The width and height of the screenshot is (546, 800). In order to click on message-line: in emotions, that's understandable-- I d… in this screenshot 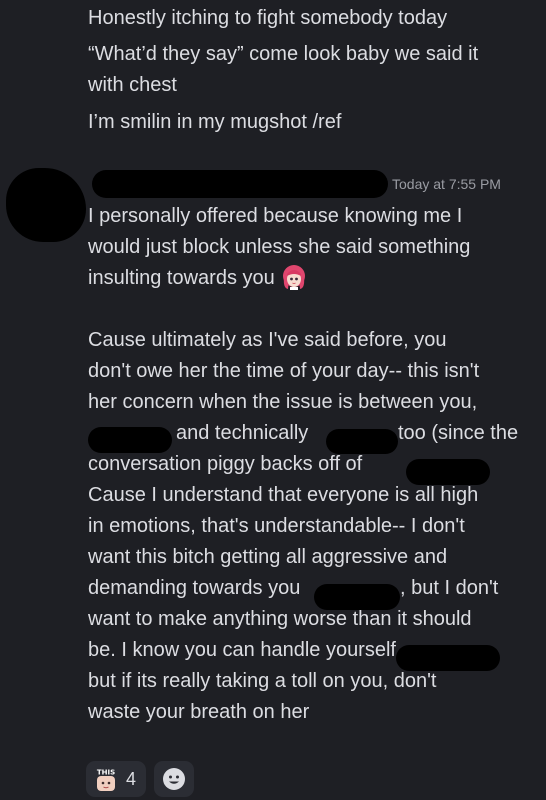, I will do `click(276, 526)`.